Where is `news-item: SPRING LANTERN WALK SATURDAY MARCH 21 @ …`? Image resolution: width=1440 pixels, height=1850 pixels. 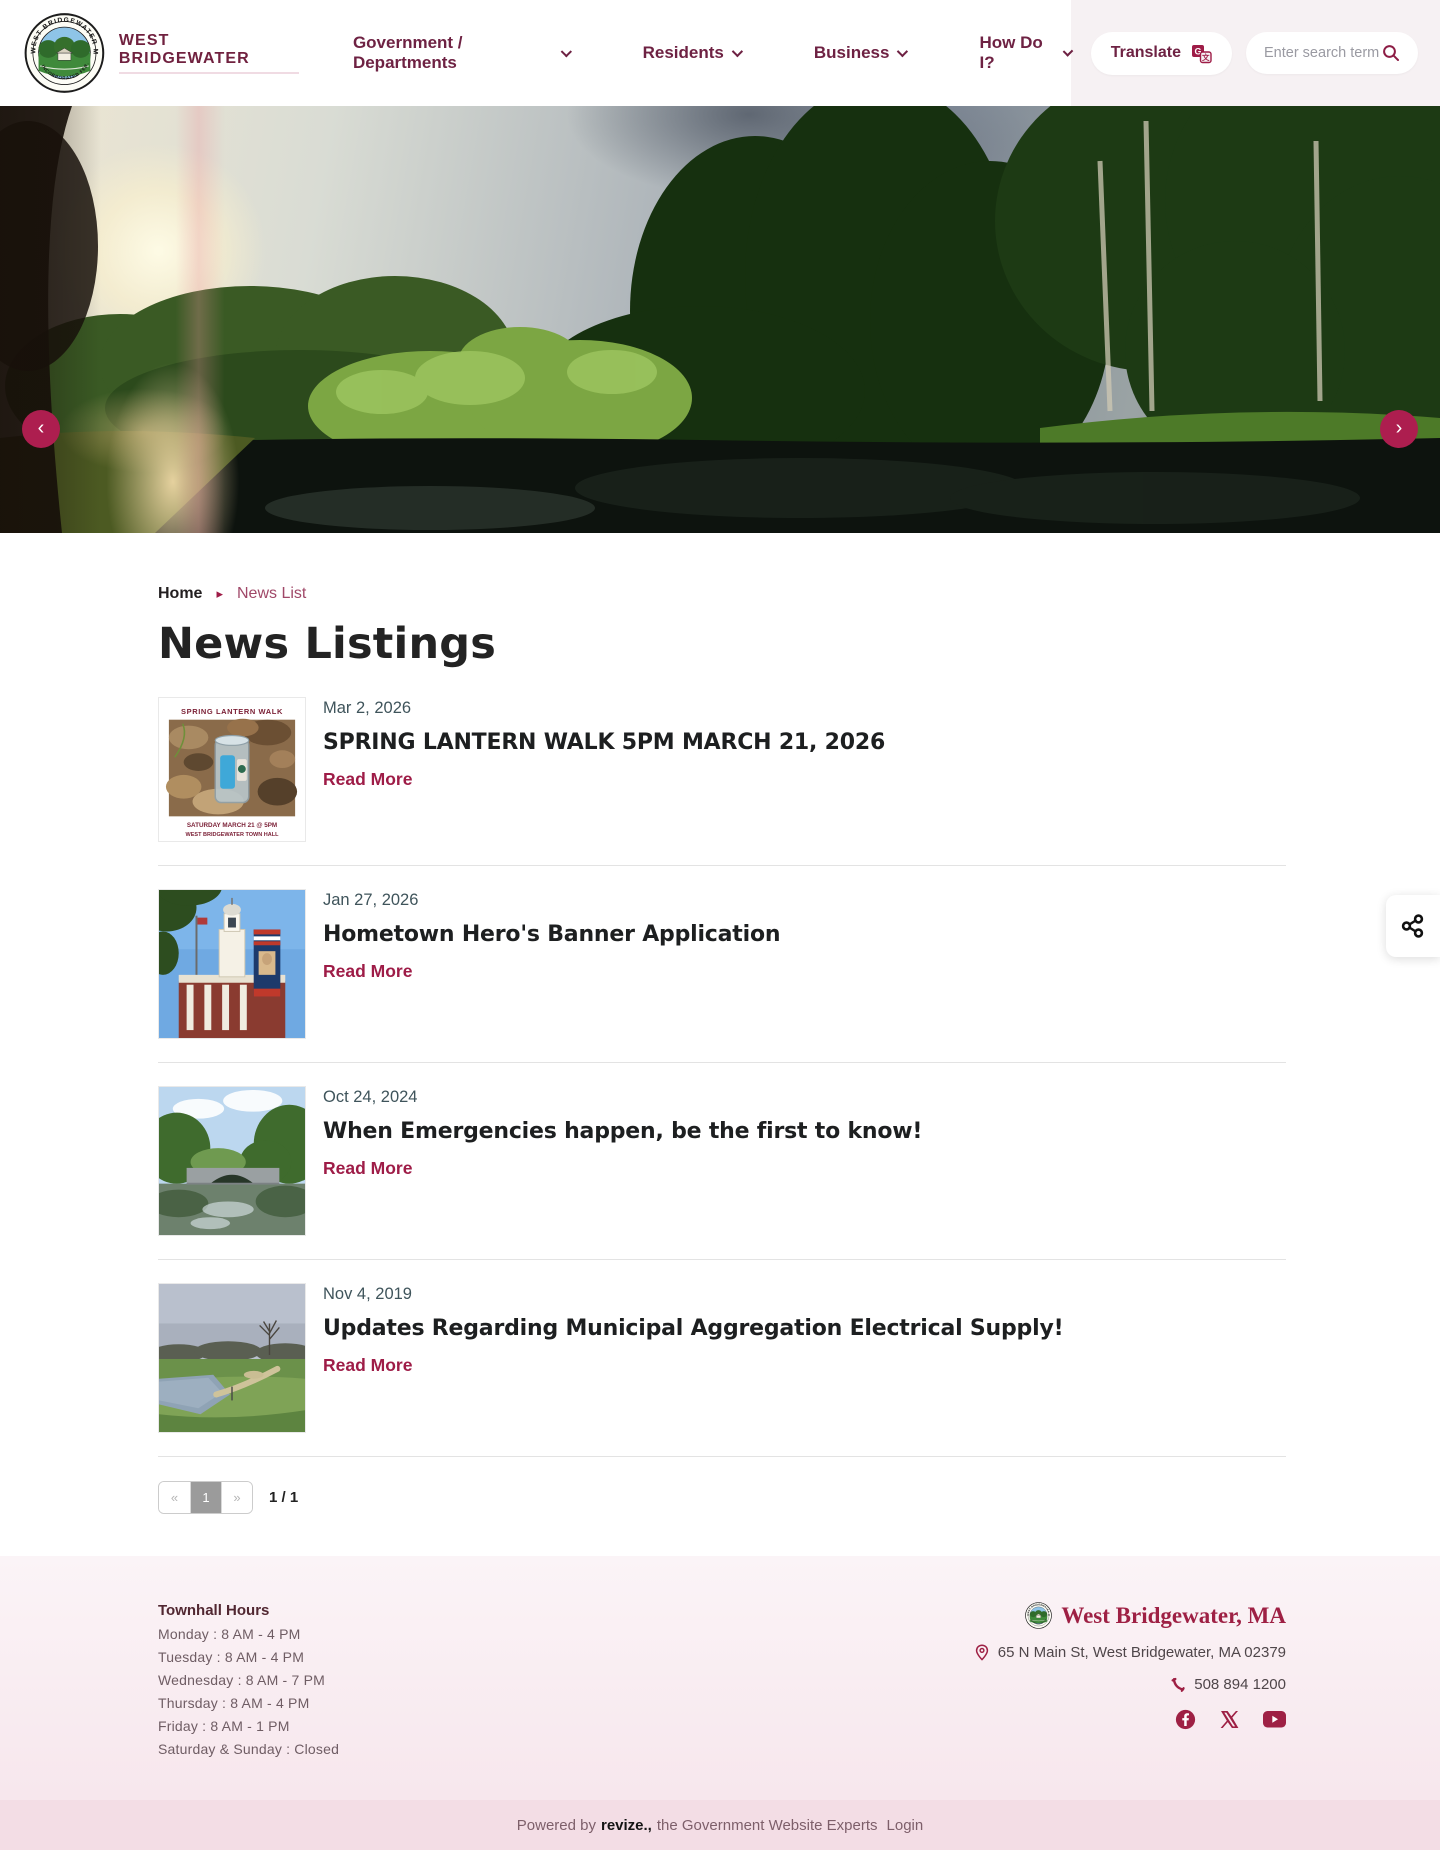 news-item: SPRING LANTERN WALK SATURDAY MARCH 21 @ … is located at coordinates (722, 781).